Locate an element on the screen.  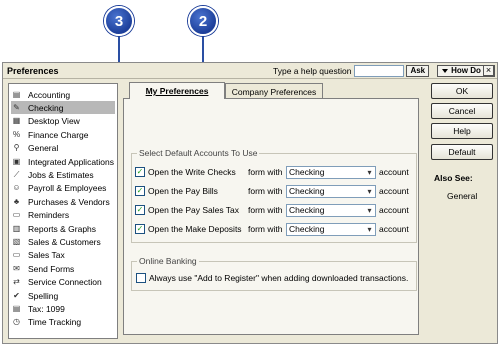
accounting-icon: ▤ is located at coordinates (16, 94).